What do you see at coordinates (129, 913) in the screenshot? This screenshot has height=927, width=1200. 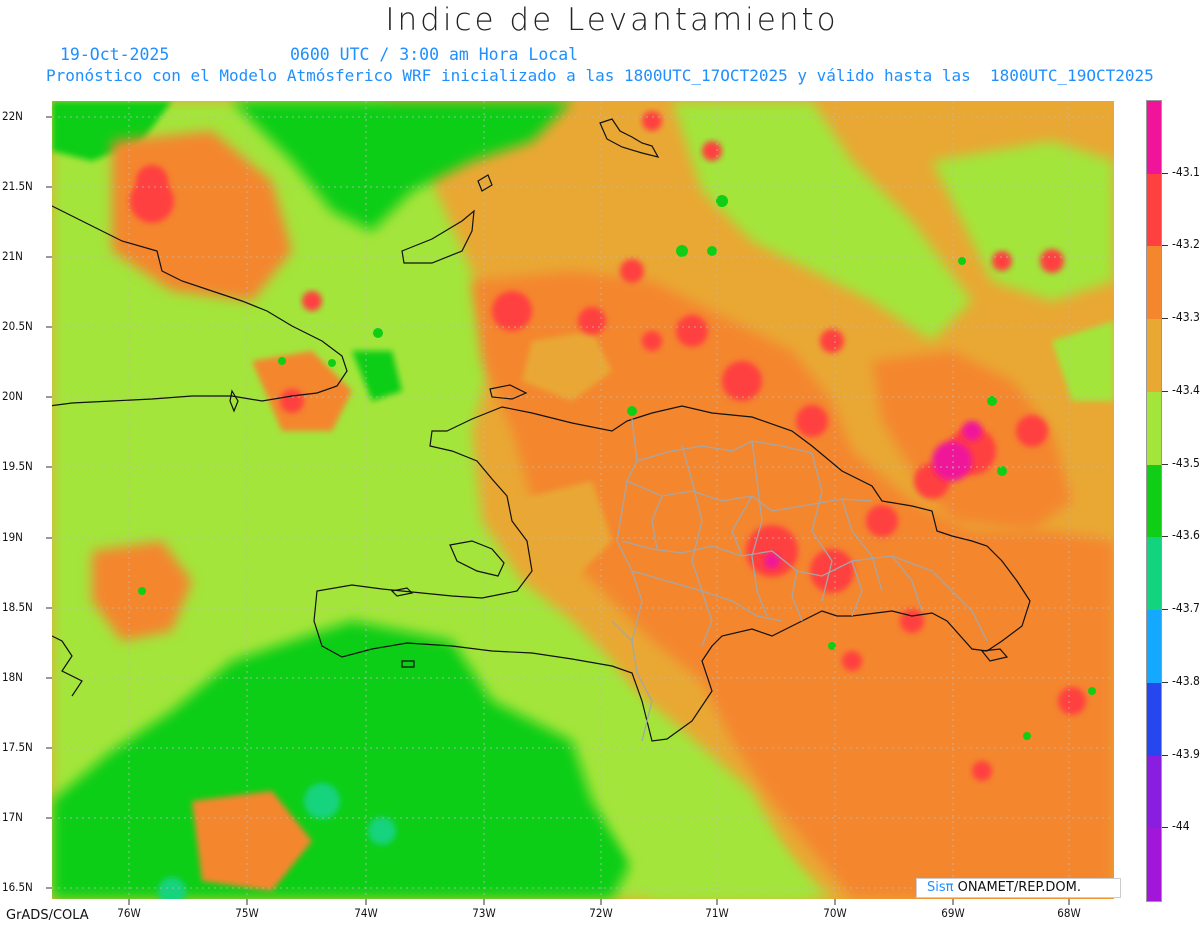 I see `lon-label: 76W` at bounding box center [129, 913].